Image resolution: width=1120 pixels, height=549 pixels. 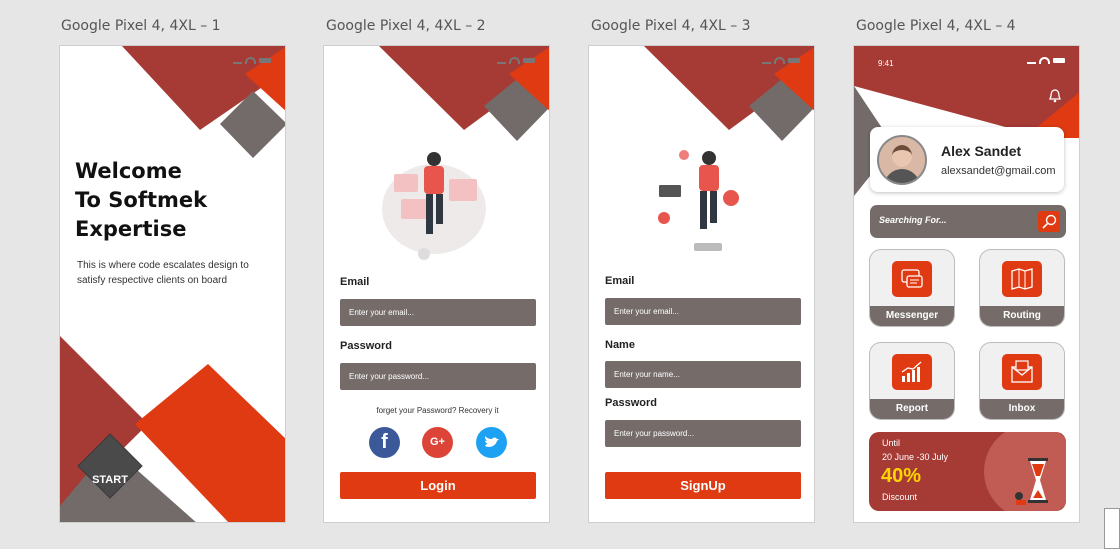 What do you see at coordinates (1112, 528) in the screenshot?
I see `scroll-corner` at bounding box center [1112, 528].